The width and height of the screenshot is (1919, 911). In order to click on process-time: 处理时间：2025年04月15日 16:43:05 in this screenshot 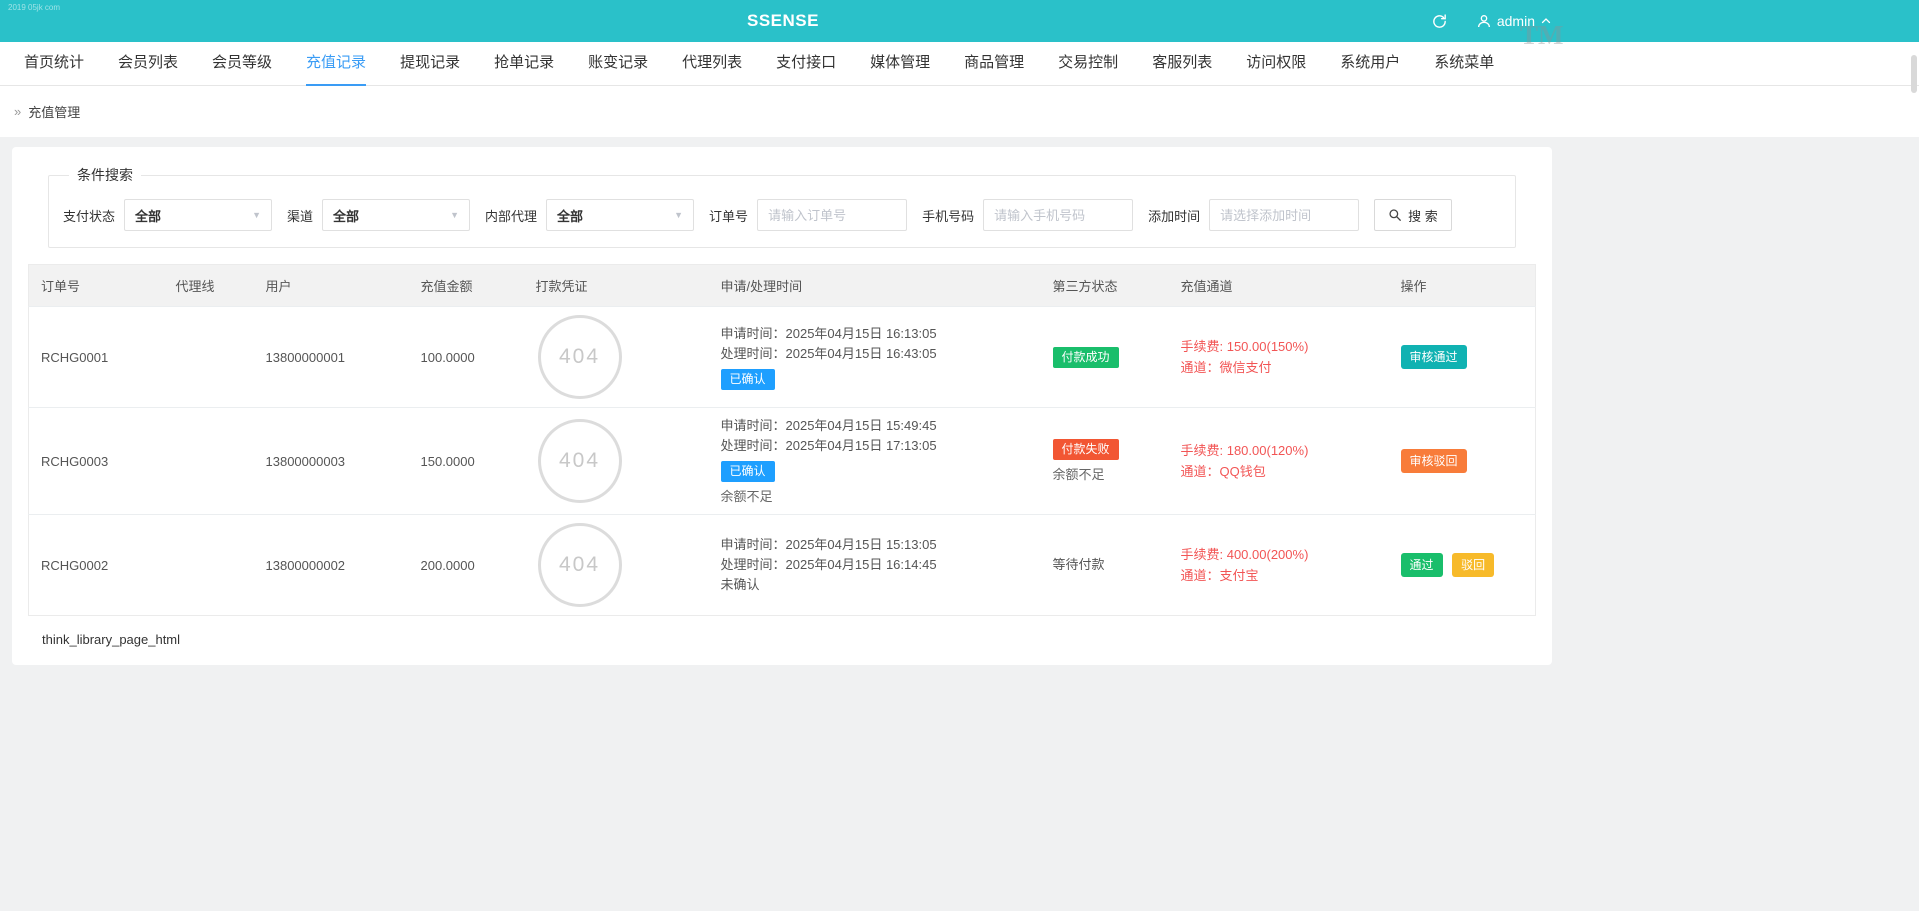, I will do `click(828, 353)`.